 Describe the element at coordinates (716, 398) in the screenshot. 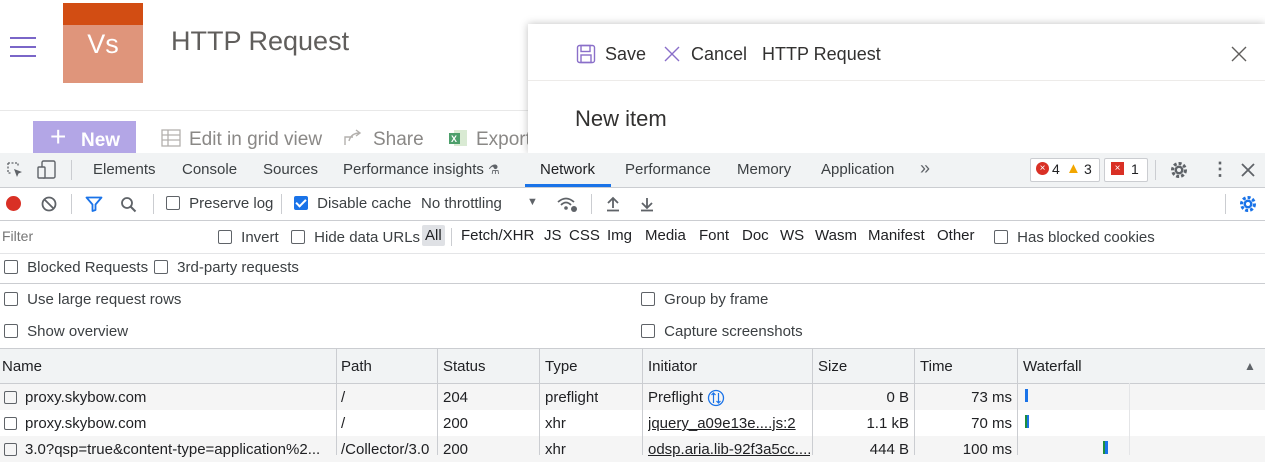

I see `preflight-swap-icon` at that location.